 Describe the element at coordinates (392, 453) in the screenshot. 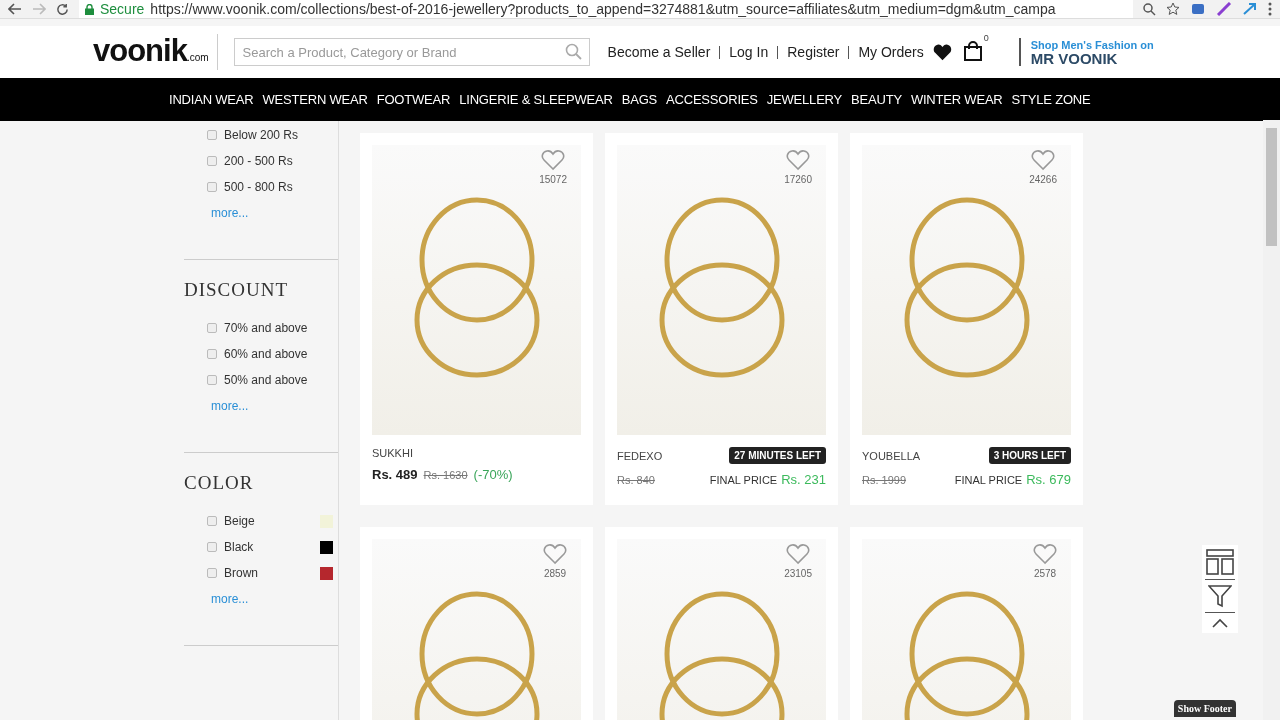

I see `brand-name: SUKKHI` at that location.